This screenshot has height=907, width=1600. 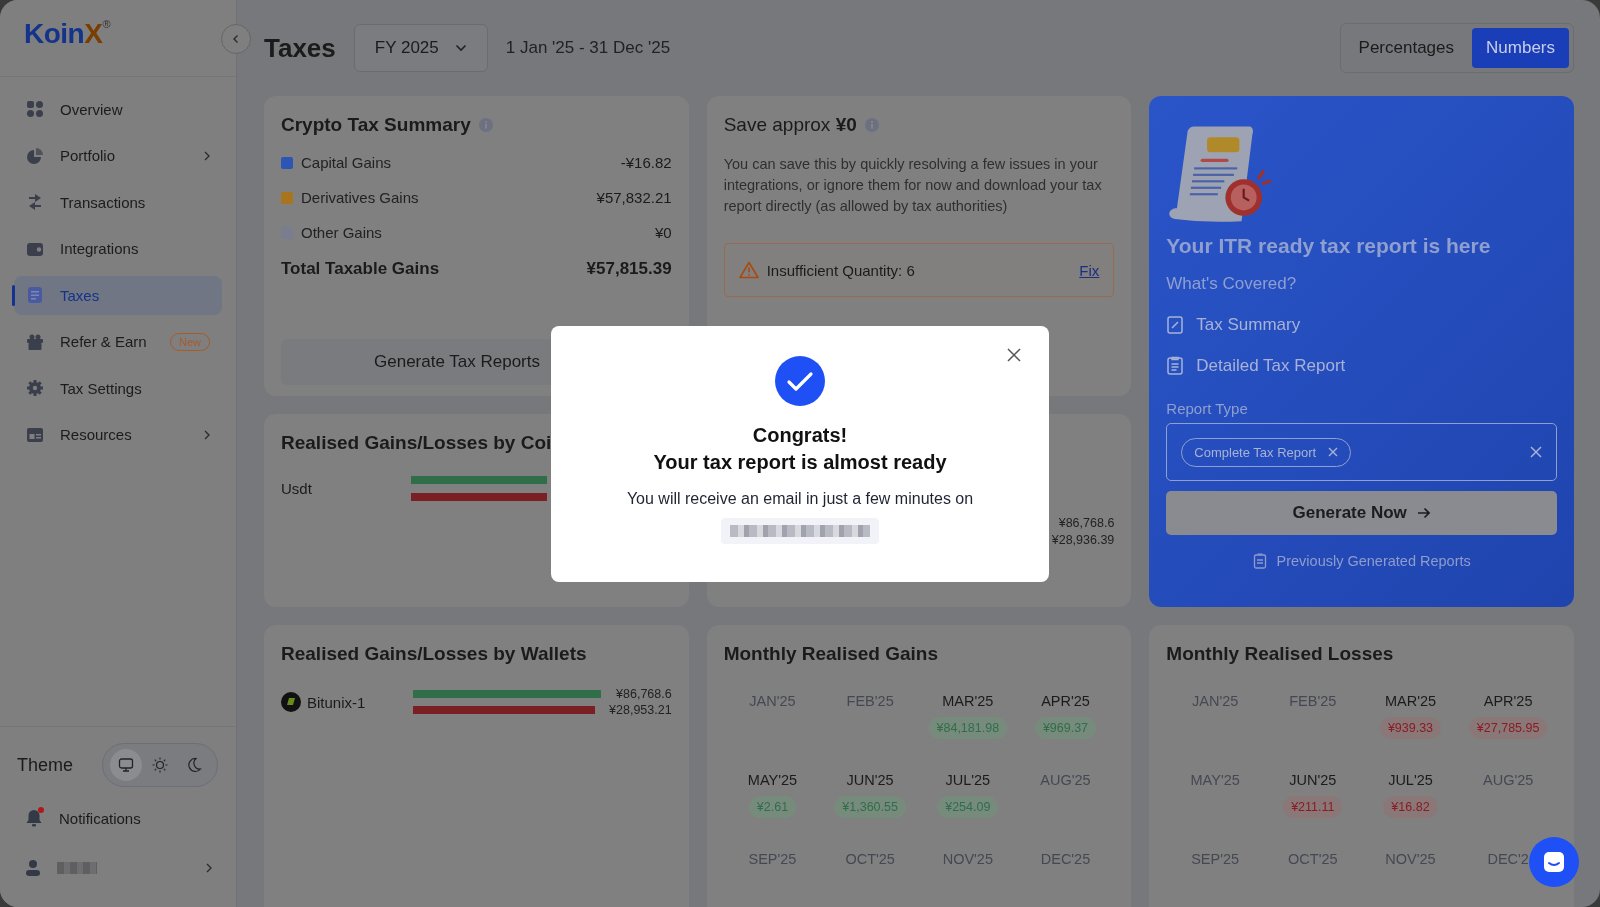 I want to click on month-amount: ¥254.09, so click(x=968, y=807).